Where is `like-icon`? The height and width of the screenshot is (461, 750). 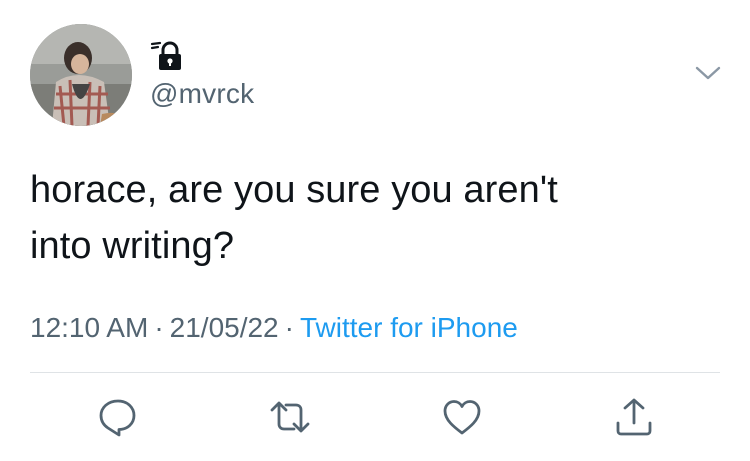 like-icon is located at coordinates (462, 417).